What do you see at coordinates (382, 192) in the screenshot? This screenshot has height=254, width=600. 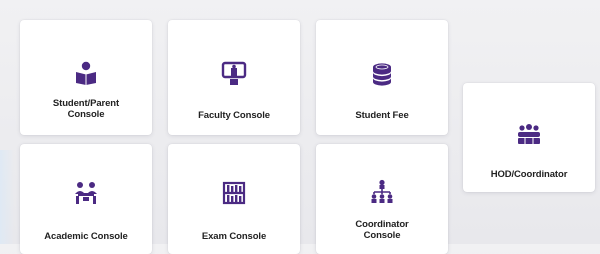 I see `org-hierarchy-icon` at bounding box center [382, 192].